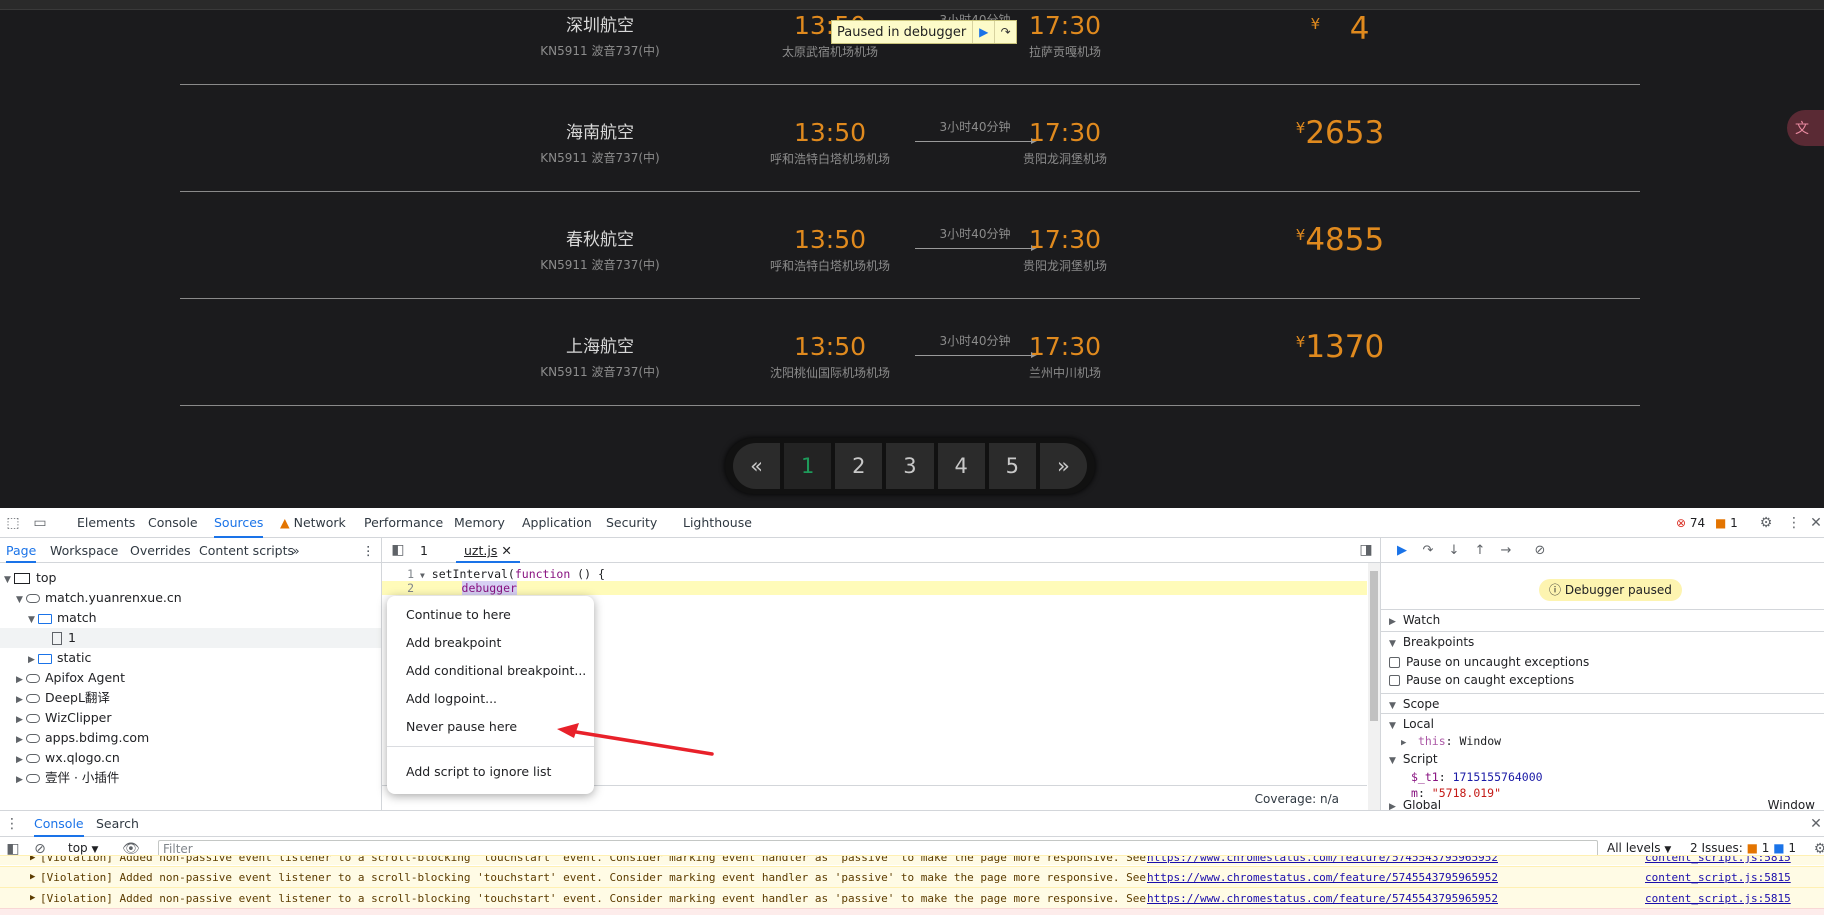  Describe the element at coordinates (190, 658) in the screenshot. I see `tree-item-static-folder: ▶ static` at that location.